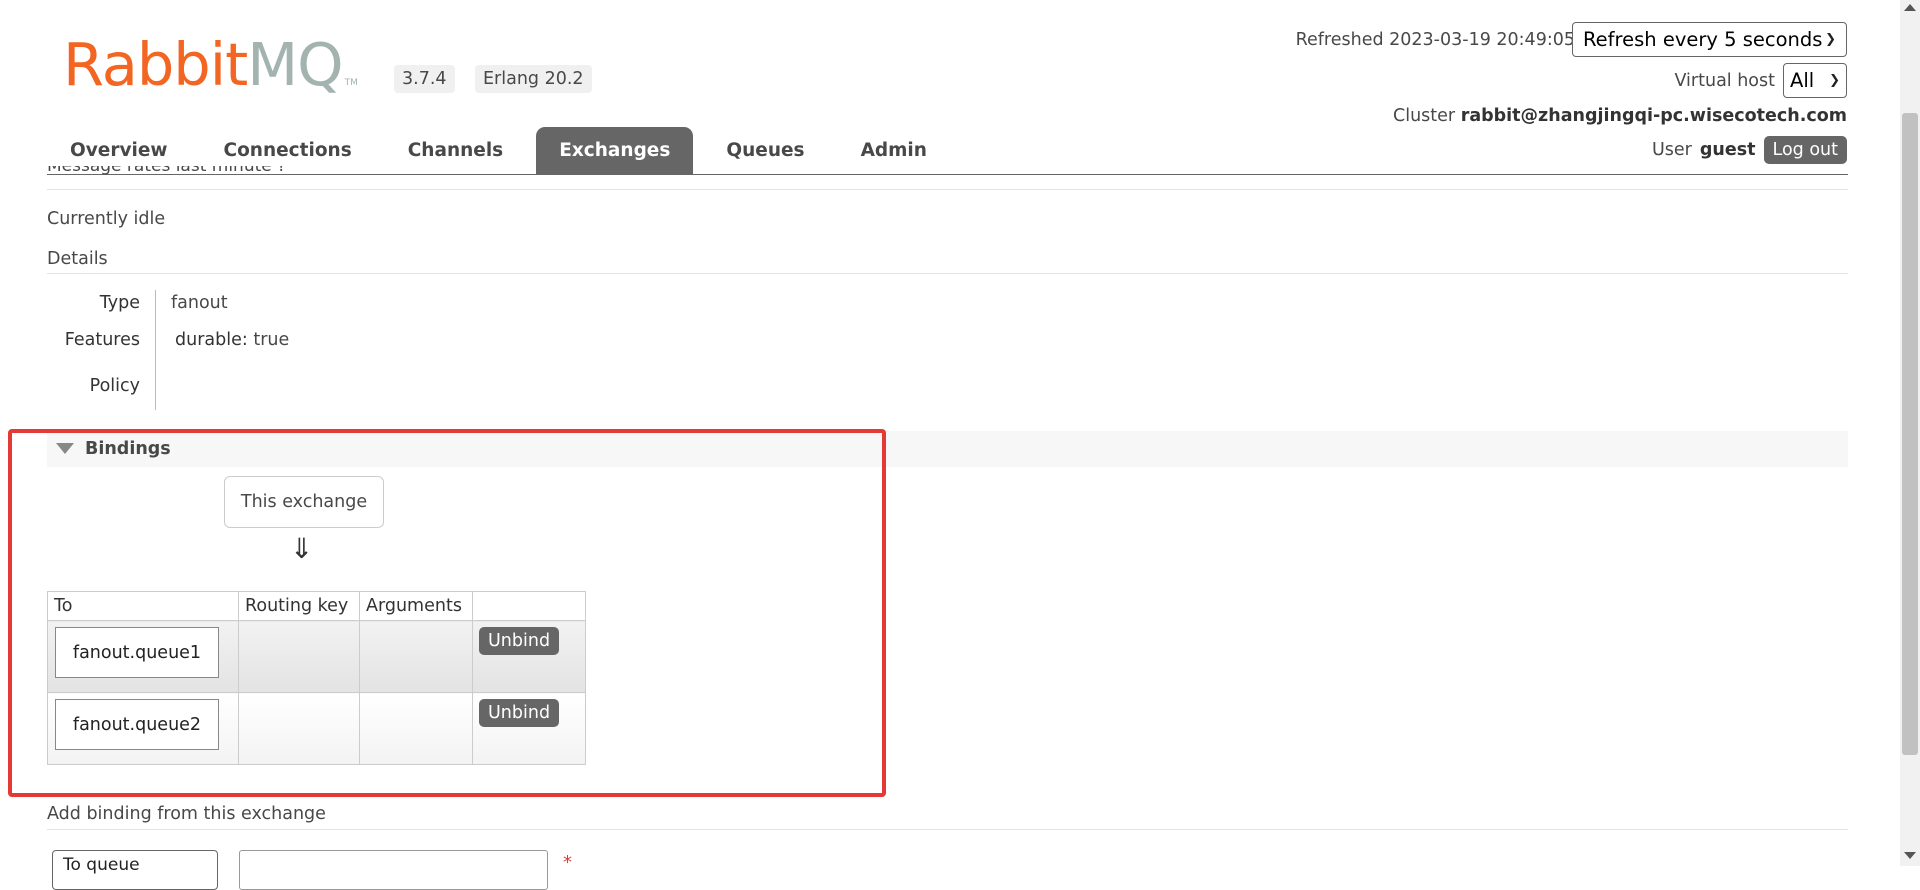 This screenshot has width=1920, height=890. What do you see at coordinates (1727, 150) in the screenshot?
I see `user-name: guest` at bounding box center [1727, 150].